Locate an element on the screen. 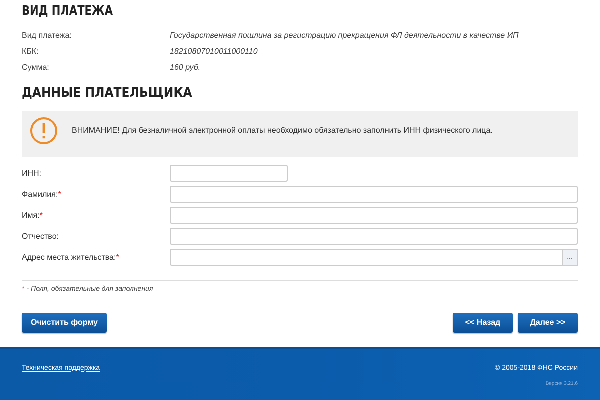  field-label: Имя: is located at coordinates (31, 216).